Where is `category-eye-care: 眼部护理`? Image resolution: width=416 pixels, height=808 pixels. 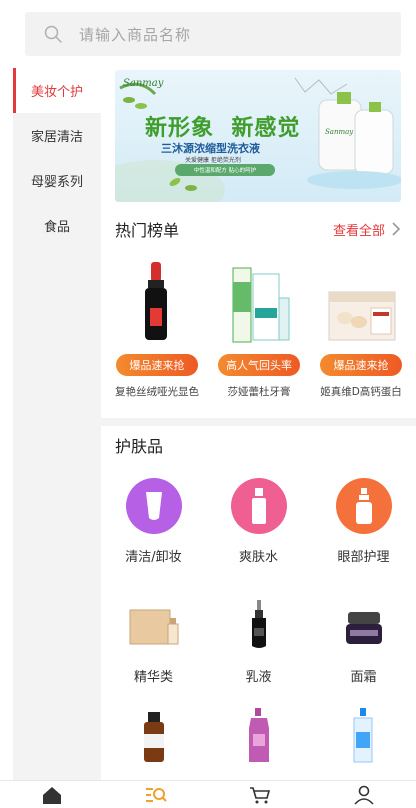 category-eye-care: 眼部护理 is located at coordinates (363, 521).